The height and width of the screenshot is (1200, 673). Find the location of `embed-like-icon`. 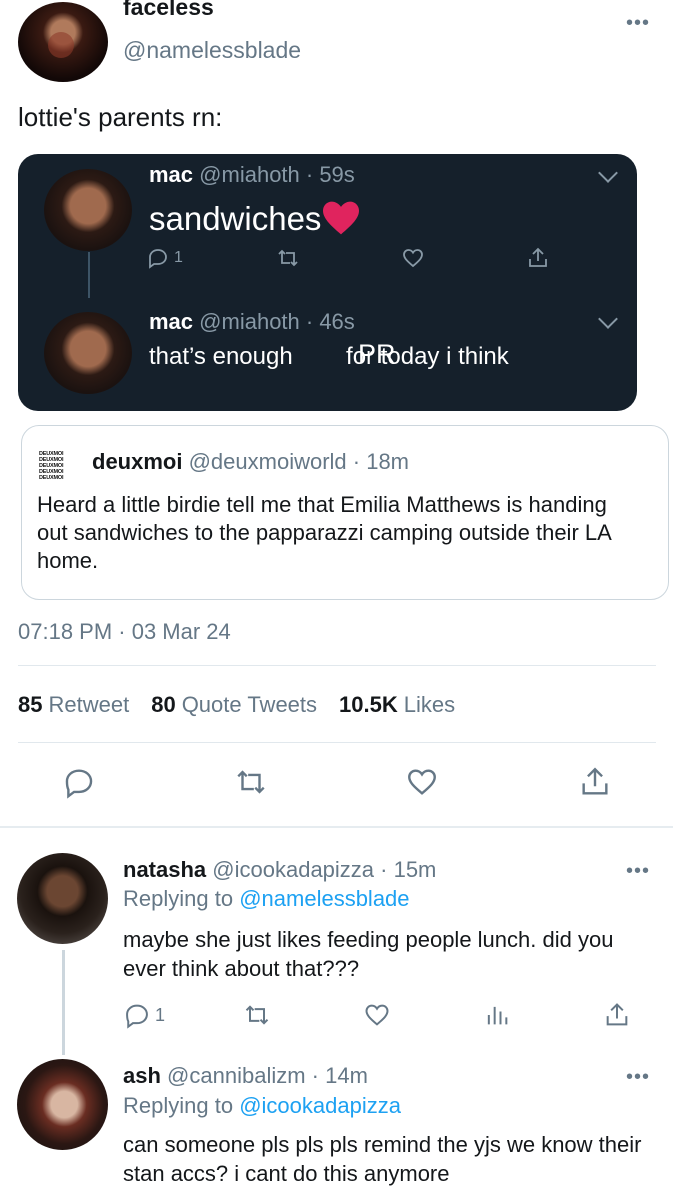

embed-like-icon is located at coordinates (413, 258).